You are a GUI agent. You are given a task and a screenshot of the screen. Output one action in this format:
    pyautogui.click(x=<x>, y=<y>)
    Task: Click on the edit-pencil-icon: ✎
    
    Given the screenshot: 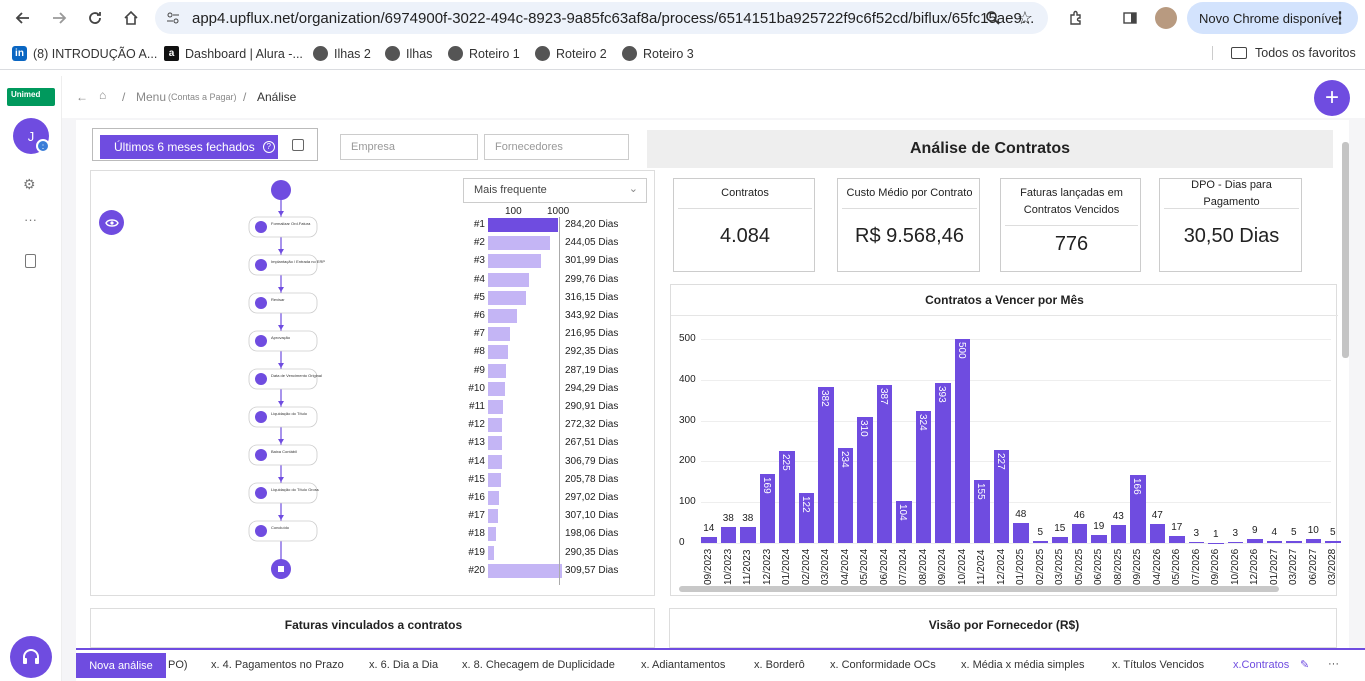 What is the action you would take?
    pyautogui.click(x=1304, y=664)
    